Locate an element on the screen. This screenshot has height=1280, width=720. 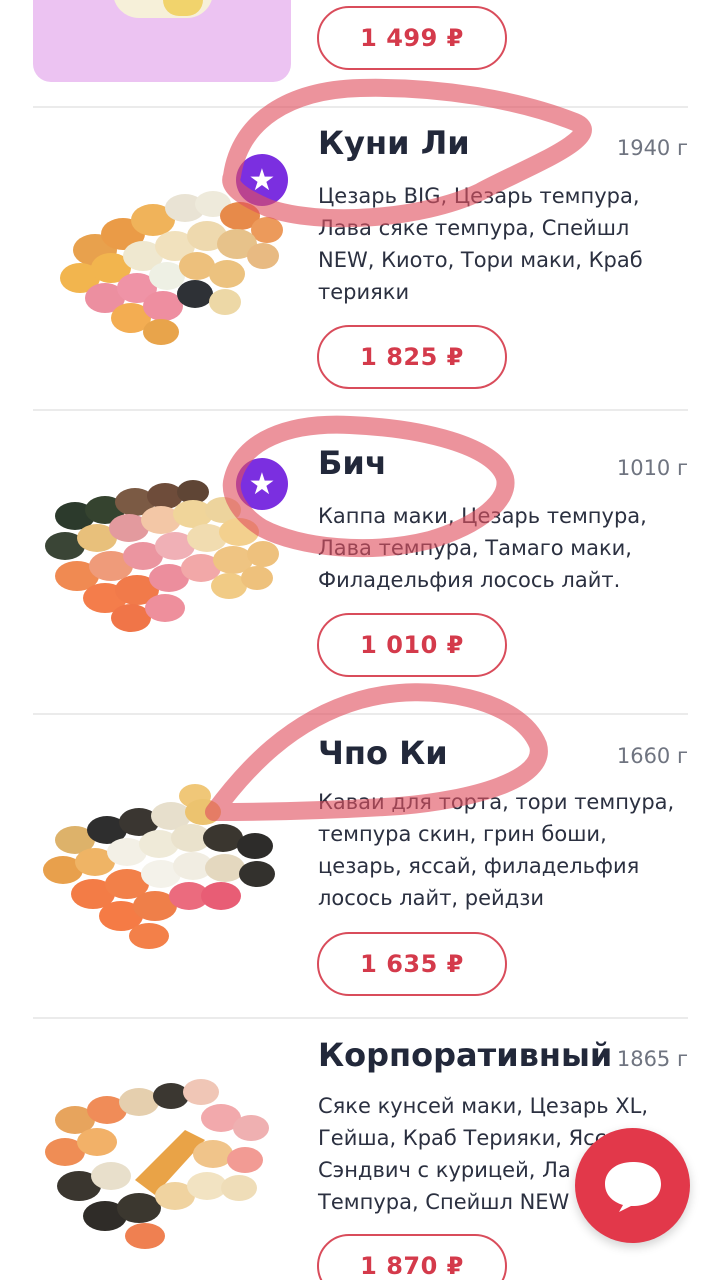
product-title: Куни Ли is located at coordinates (394, 143).